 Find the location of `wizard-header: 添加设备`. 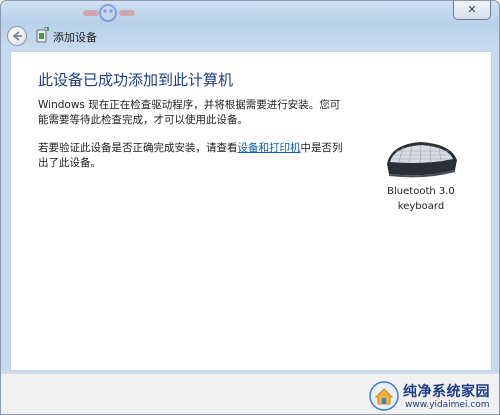

wizard-header: 添加设备 is located at coordinates (250, 36).